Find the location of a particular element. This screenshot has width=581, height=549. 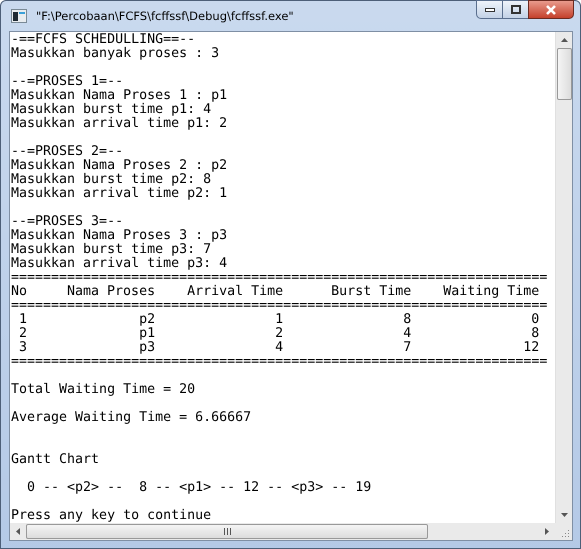

scroll-up-icon is located at coordinates (564, 40).